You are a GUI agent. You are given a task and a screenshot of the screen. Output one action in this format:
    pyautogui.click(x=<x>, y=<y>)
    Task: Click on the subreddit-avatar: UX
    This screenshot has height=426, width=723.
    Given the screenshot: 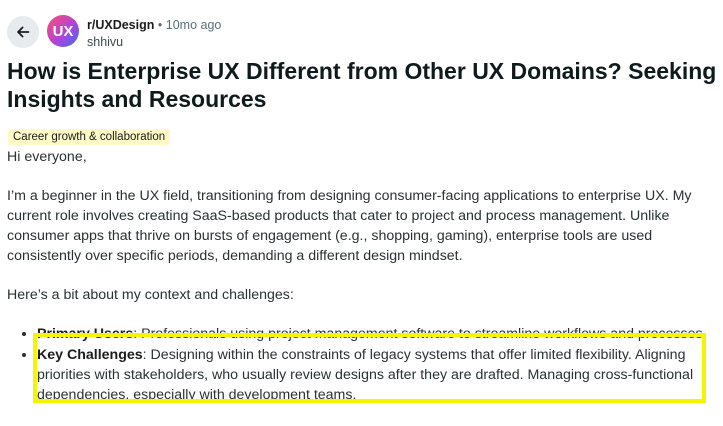 What is the action you would take?
    pyautogui.click(x=63, y=31)
    